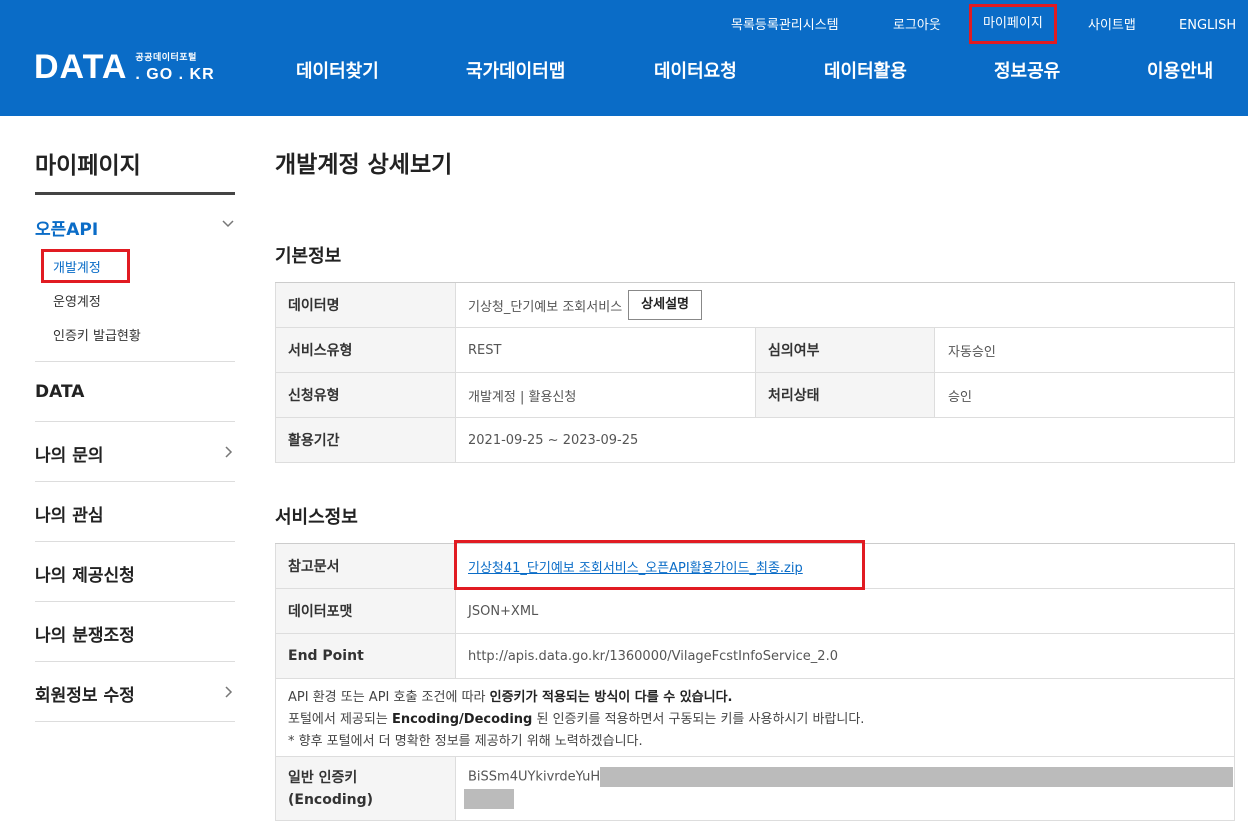  I want to click on sidebar-item-open-api: 오픈API, so click(66, 227).